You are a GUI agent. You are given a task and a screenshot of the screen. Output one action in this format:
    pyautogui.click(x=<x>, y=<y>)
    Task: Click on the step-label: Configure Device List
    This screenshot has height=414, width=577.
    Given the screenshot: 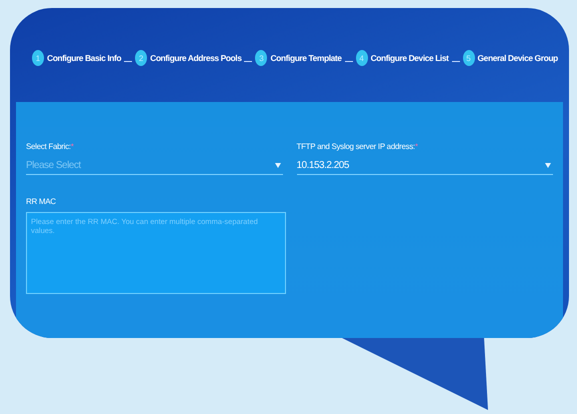 What is the action you would take?
    pyautogui.click(x=409, y=58)
    